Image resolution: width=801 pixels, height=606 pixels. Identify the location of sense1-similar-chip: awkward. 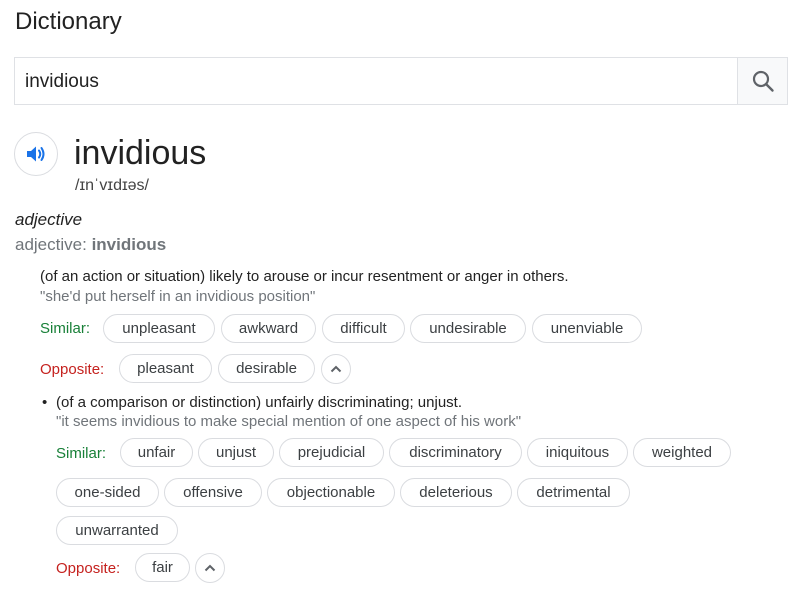
(268, 328).